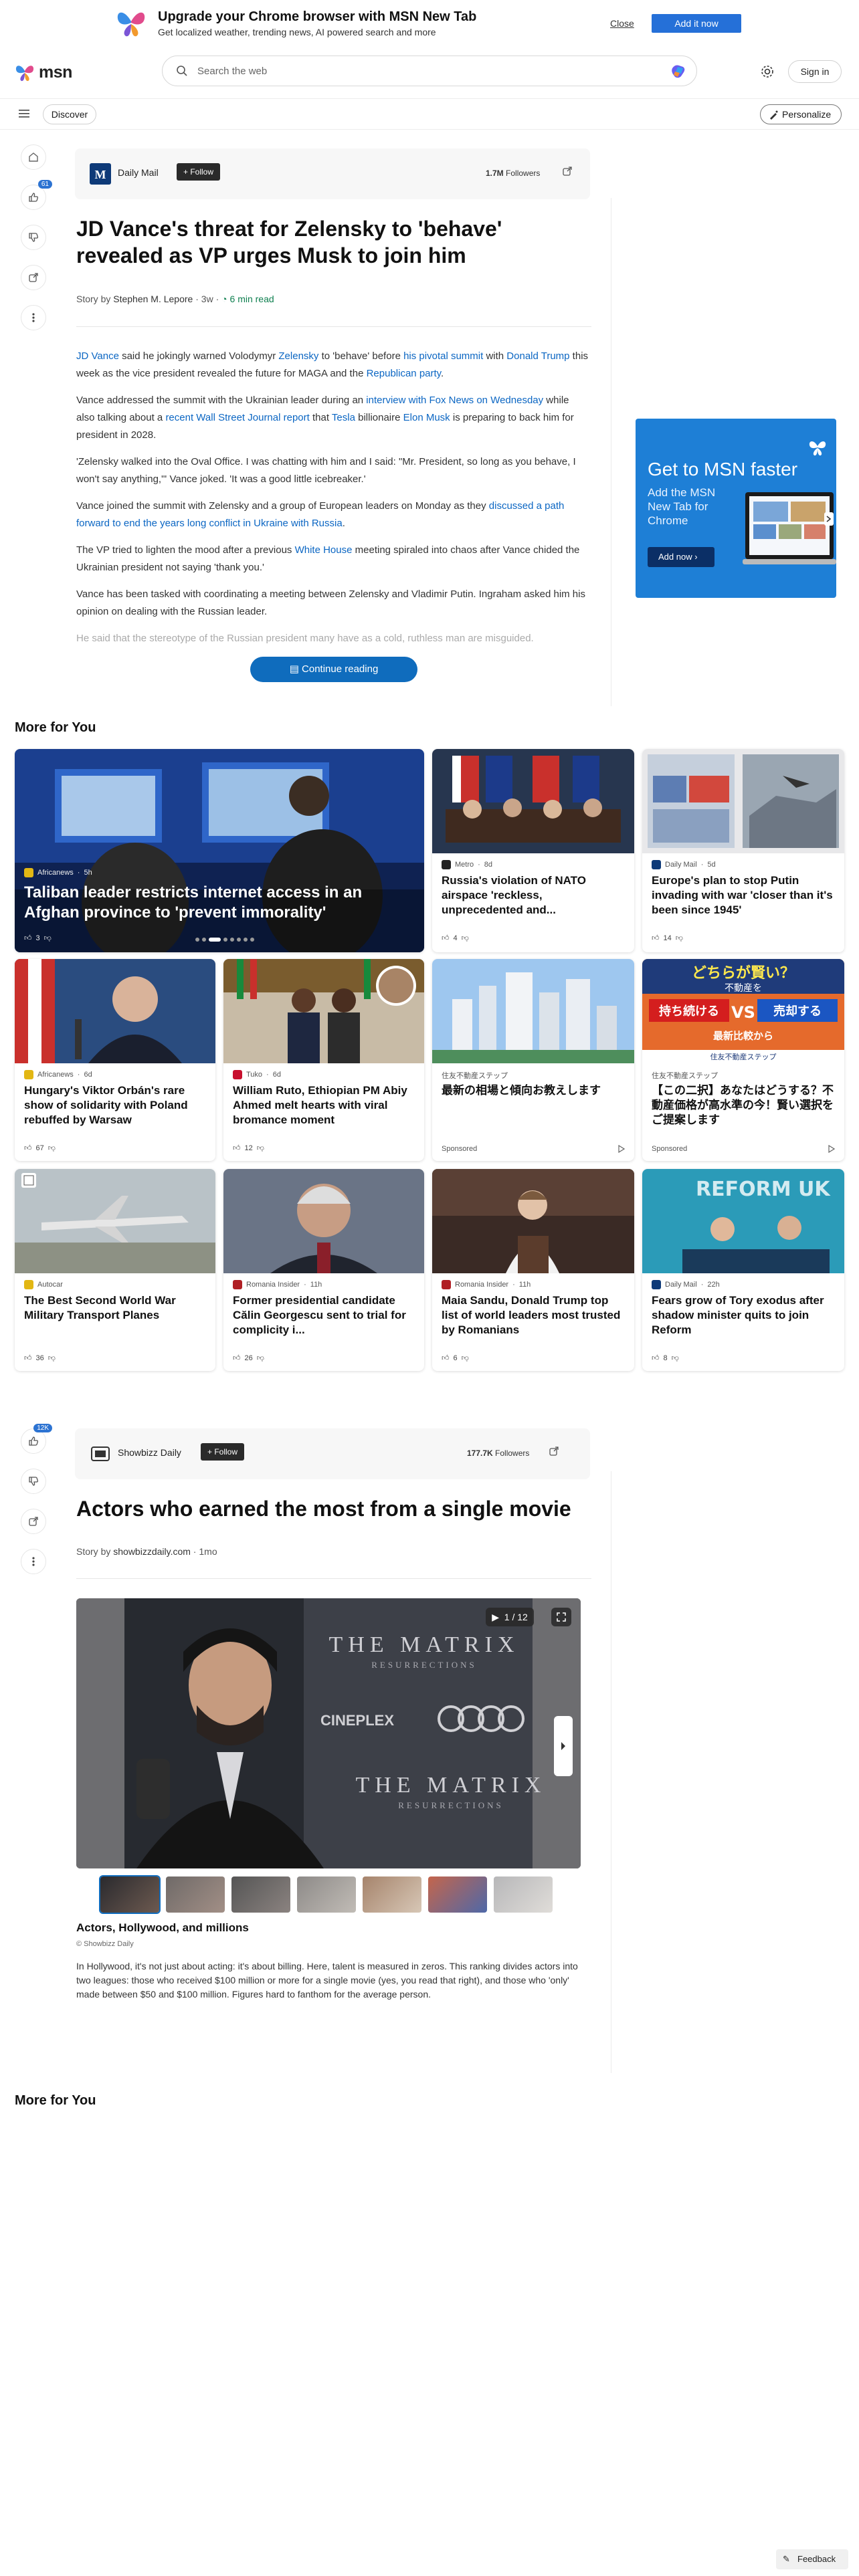  Describe the element at coordinates (429, 71) in the screenshot. I see `search-bar: Search the web` at that location.